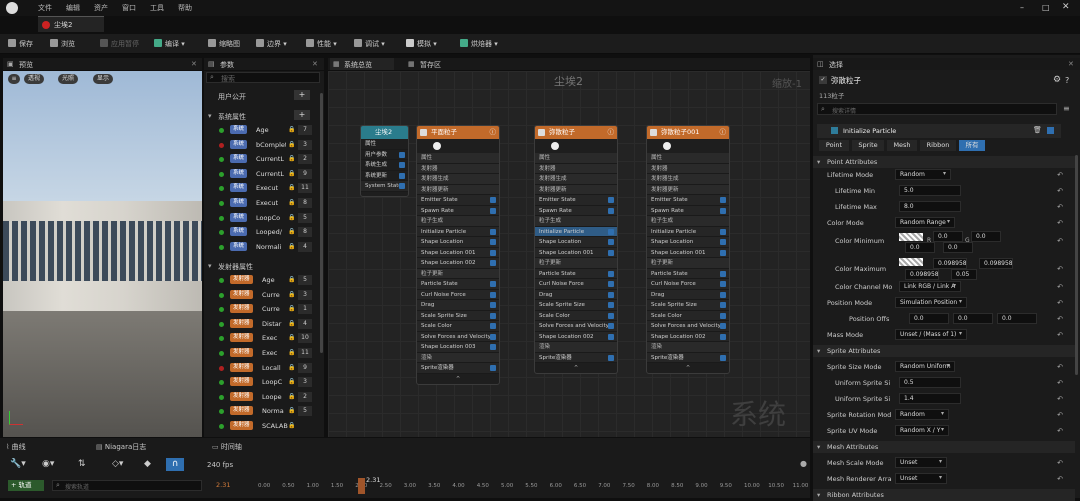  I want to click on browse-button: 浏览, so click(62, 44).